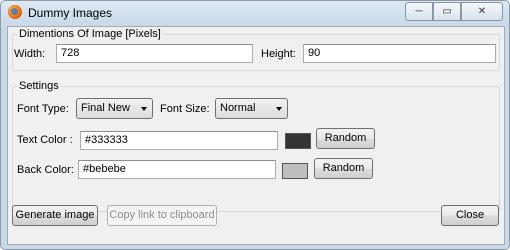  I want to click on window-controls: ─ ▭ ✕, so click(454, 11).